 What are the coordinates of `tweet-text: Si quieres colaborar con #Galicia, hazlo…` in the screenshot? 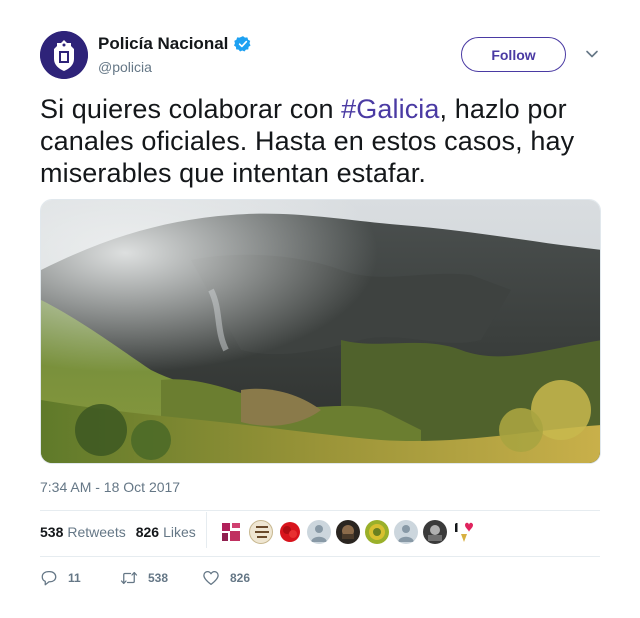 It's located at (325, 141).